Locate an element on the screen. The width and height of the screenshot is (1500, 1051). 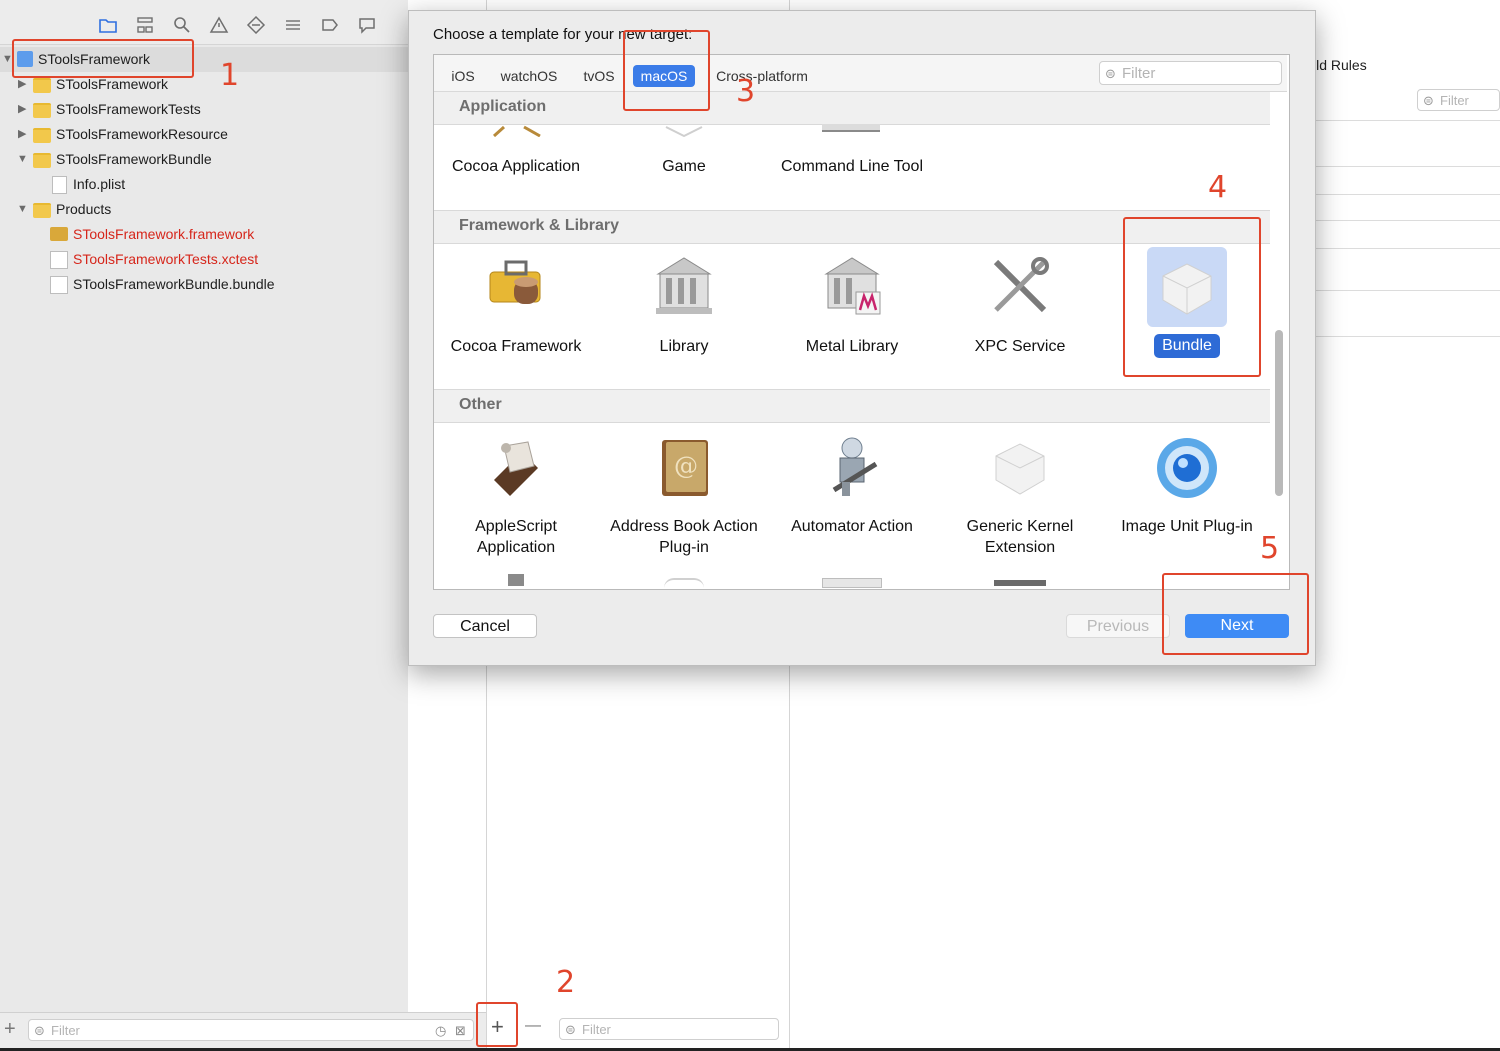
section-header-other: Other is located at coordinates (852, 406).